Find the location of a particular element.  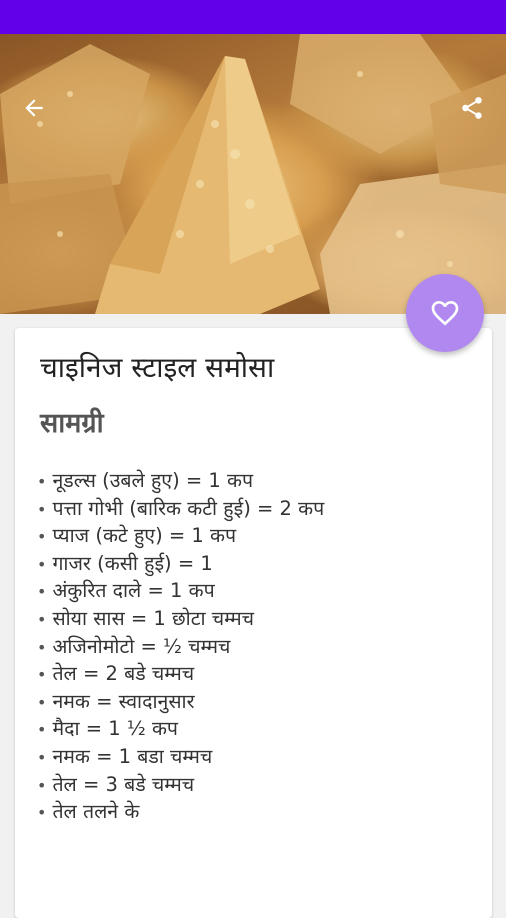

ingredient-text: नूडल्स (उबले हुए) = 1 कप is located at coordinates (153, 480).